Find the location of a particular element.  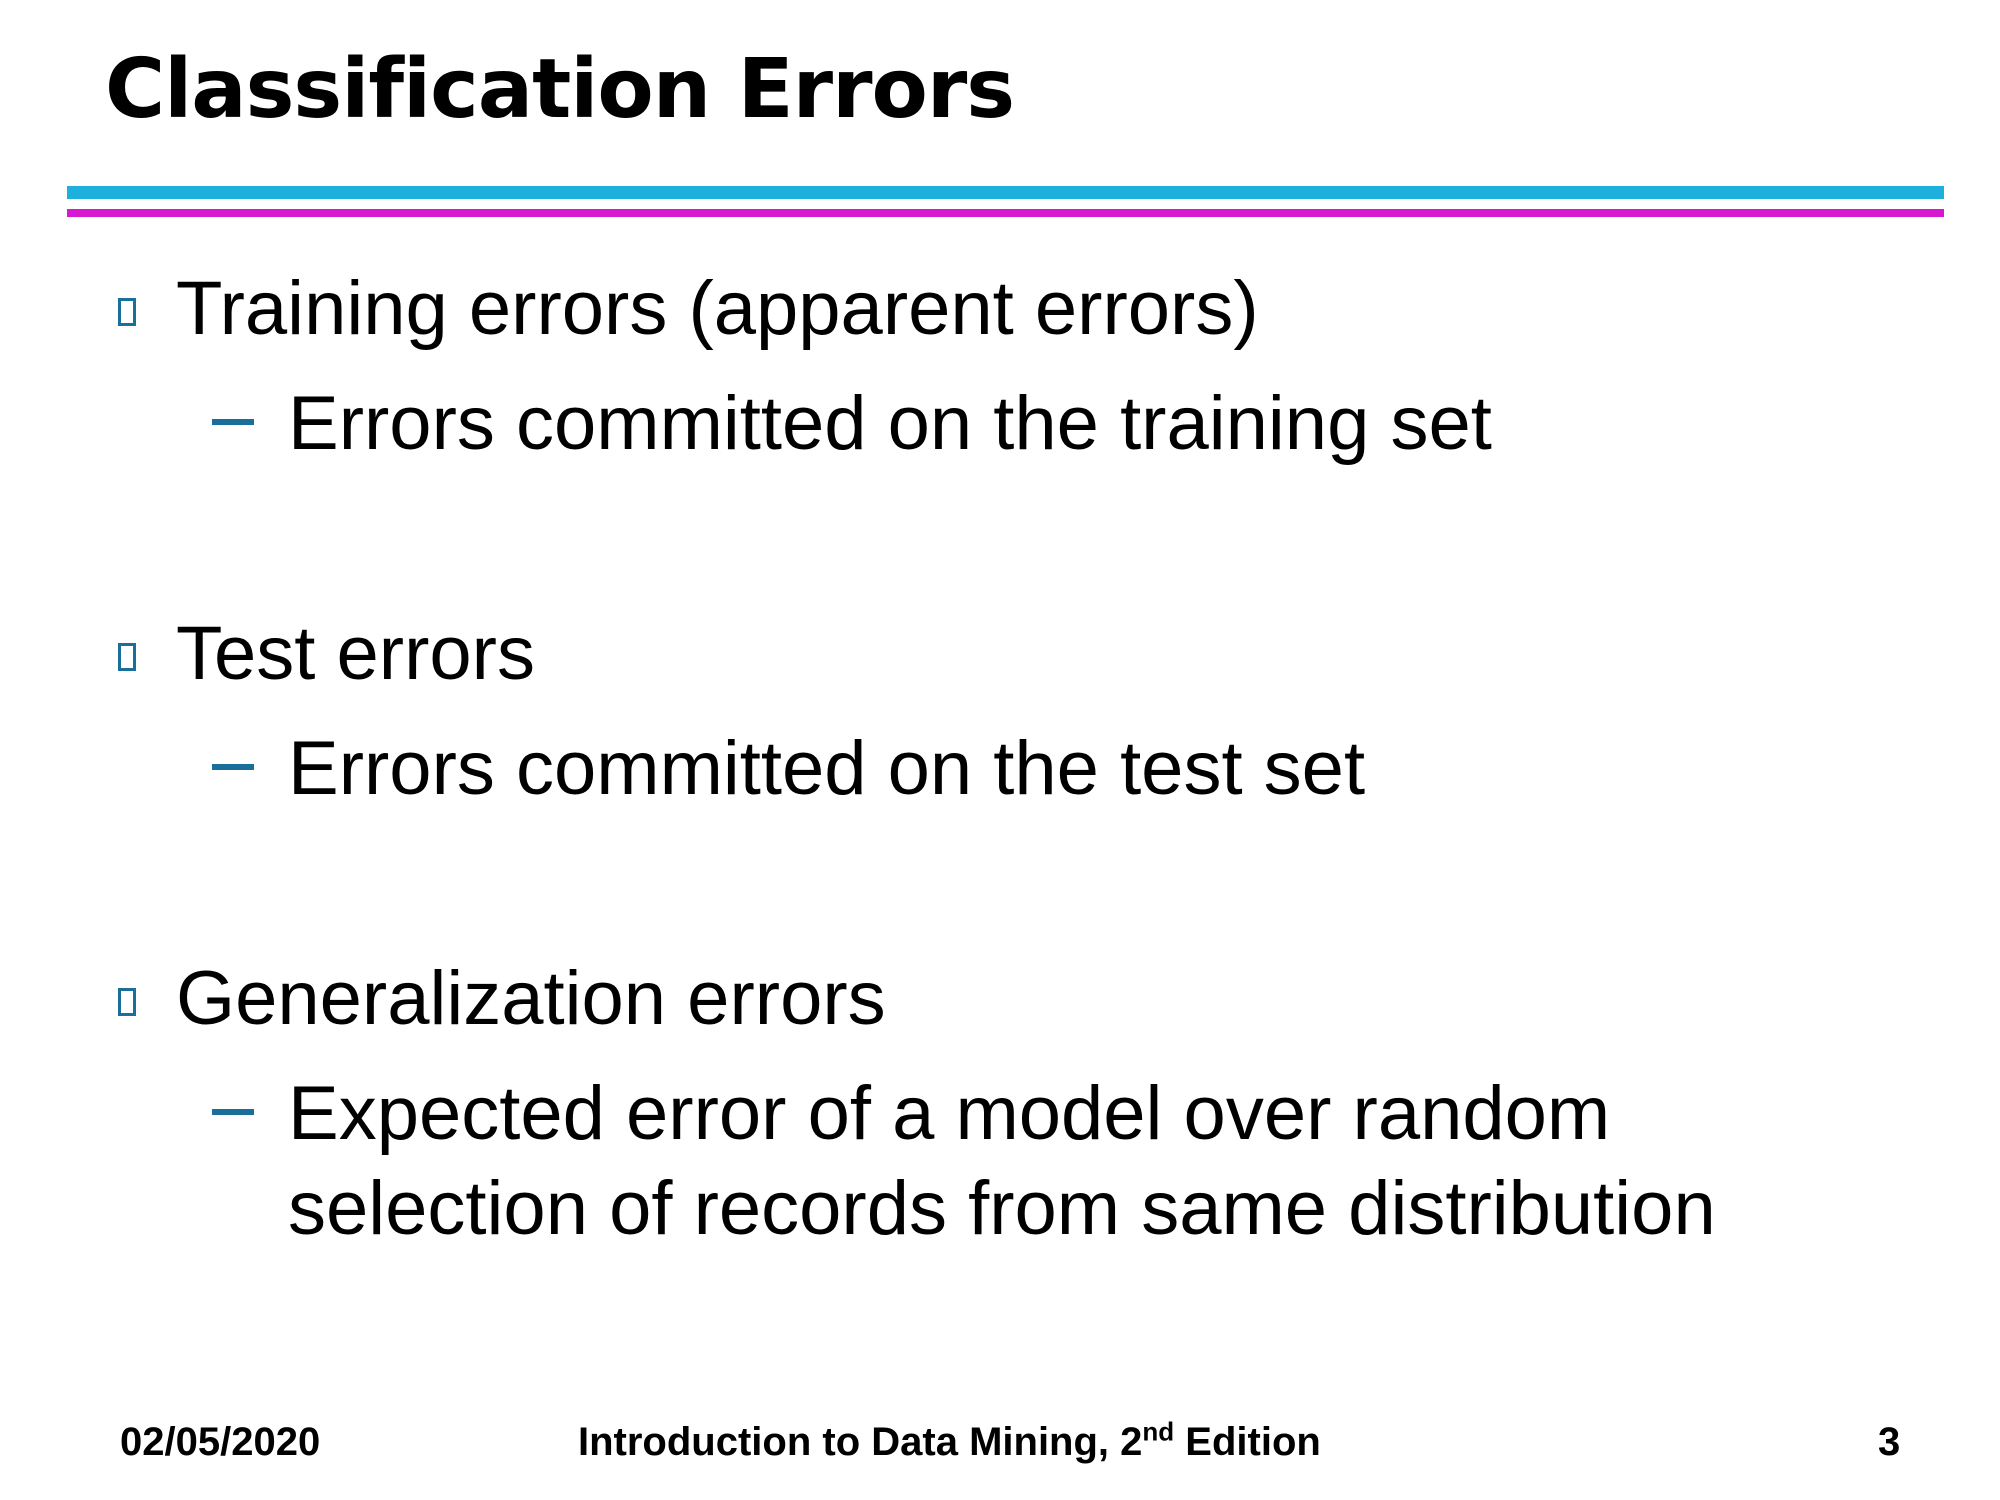

footer-course-title-main: Introduction to Data Mining, 2 is located at coordinates (860, 1442).